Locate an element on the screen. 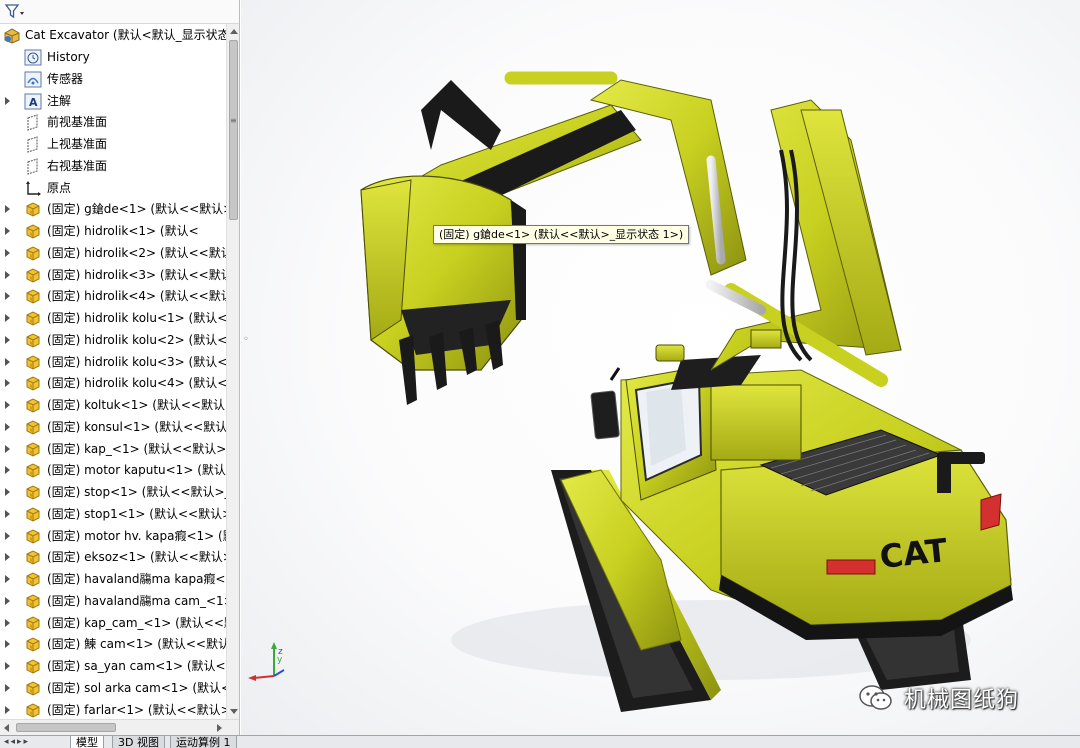  tree-item: (固定) stop1<1> (默认<<默认>_ is located at coordinates (113, 514).